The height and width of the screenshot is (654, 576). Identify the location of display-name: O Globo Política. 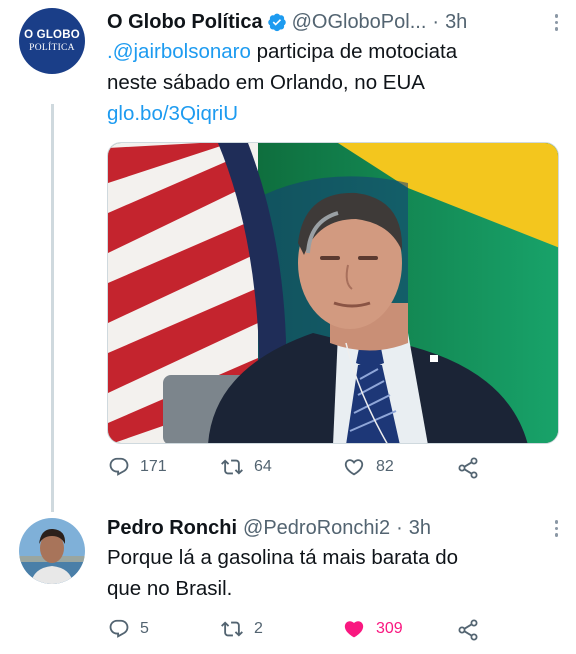
(185, 22).